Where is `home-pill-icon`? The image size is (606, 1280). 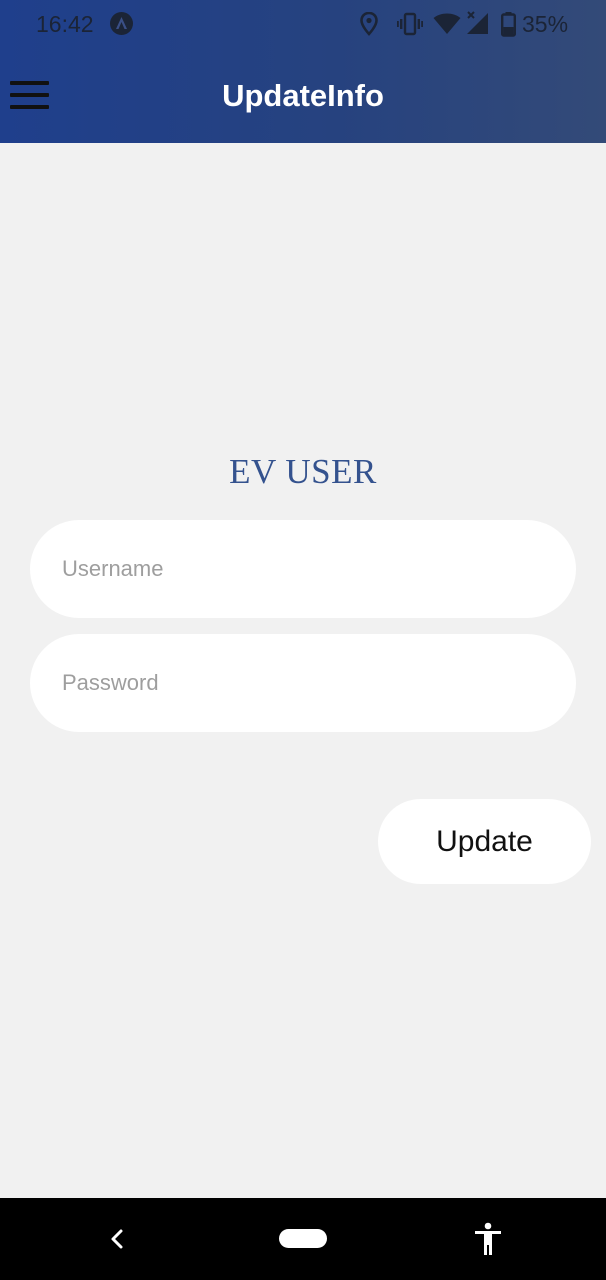 home-pill-icon is located at coordinates (303, 1238).